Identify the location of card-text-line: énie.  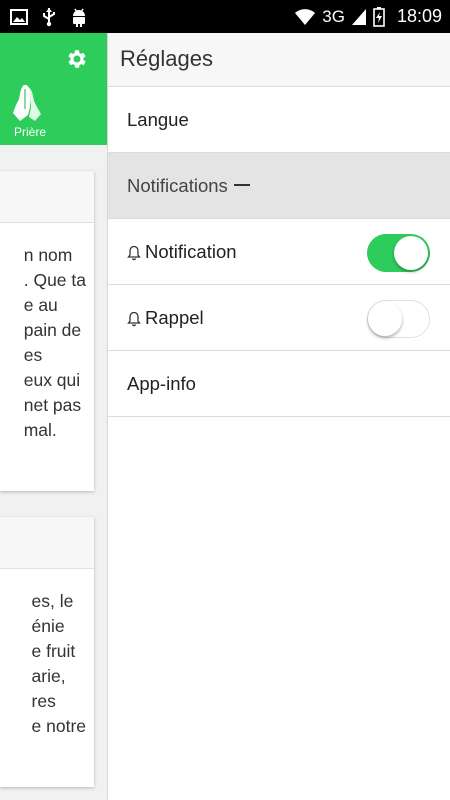
(48, 626).